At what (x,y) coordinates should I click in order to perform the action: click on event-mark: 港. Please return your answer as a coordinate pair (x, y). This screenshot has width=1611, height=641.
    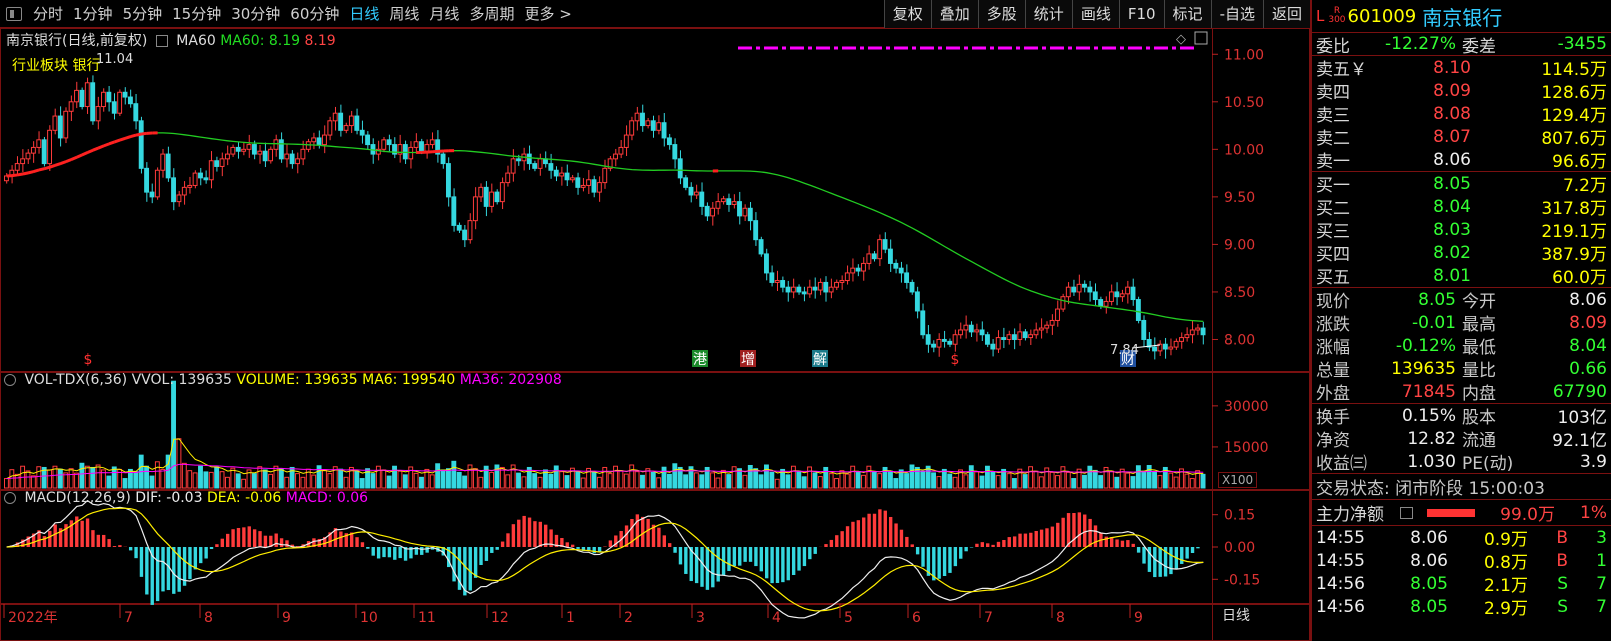
    Looking at the image, I should click on (700, 360).